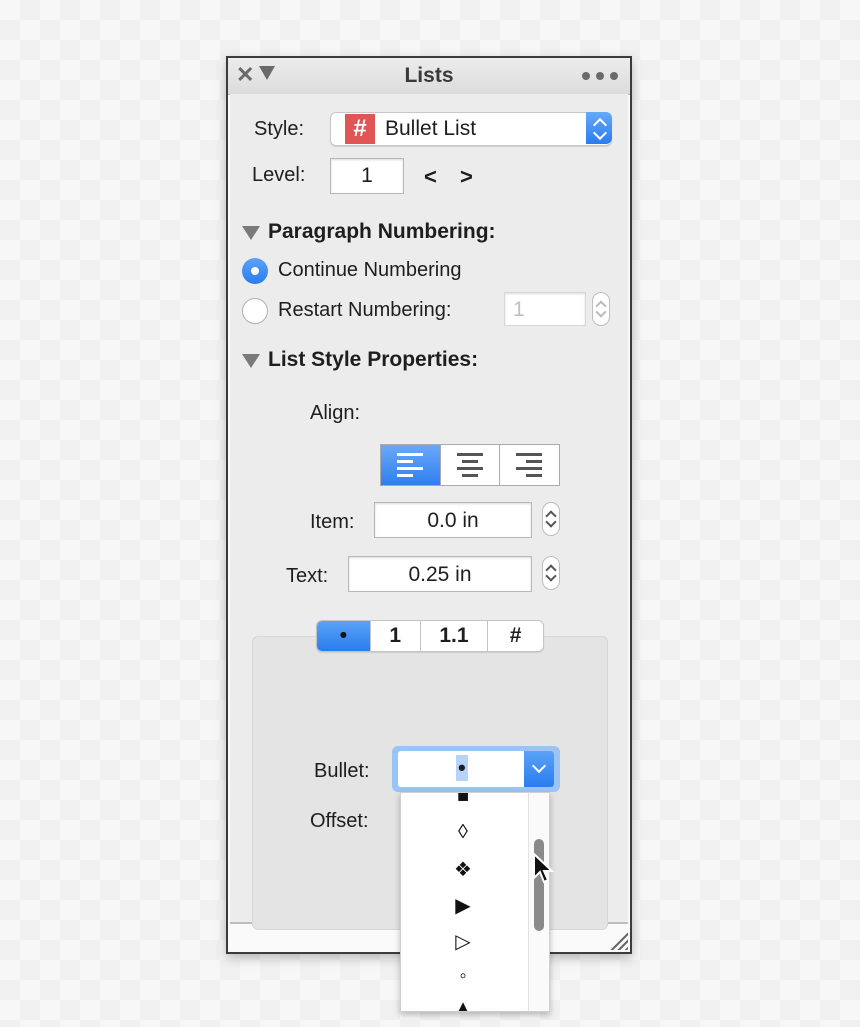 This screenshot has height=1027, width=860. What do you see at coordinates (339, 821) in the screenshot?
I see `offset-label: Offset:` at bounding box center [339, 821].